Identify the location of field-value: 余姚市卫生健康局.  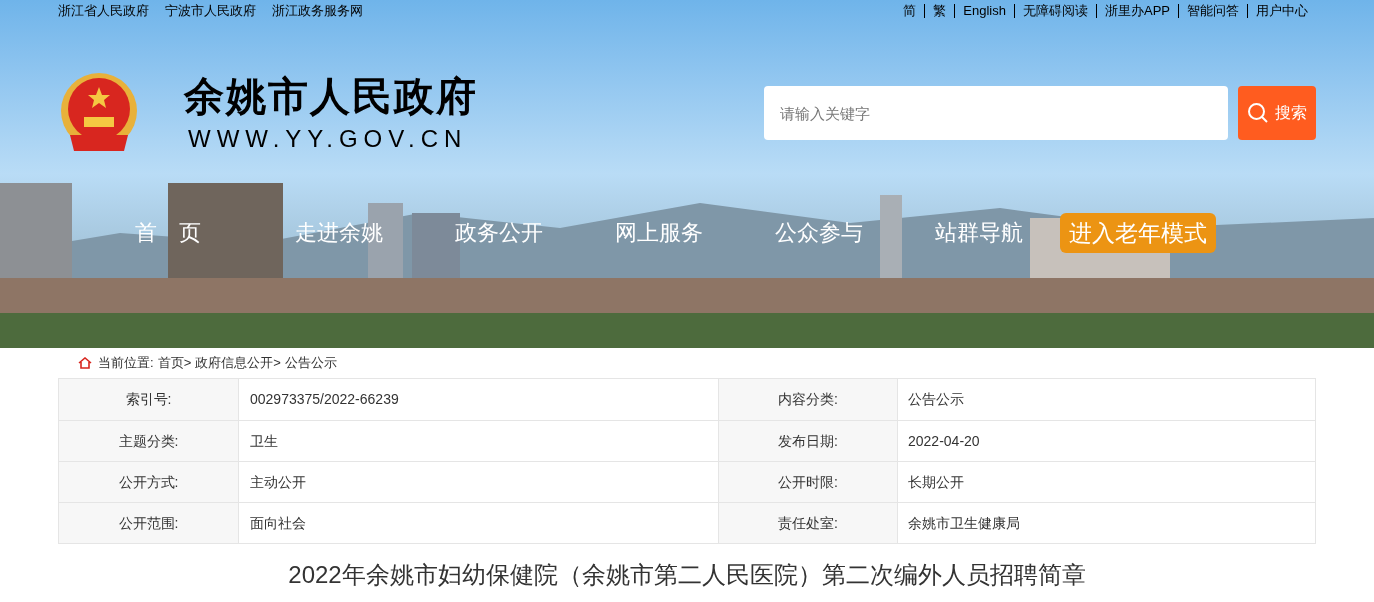
(964, 523).